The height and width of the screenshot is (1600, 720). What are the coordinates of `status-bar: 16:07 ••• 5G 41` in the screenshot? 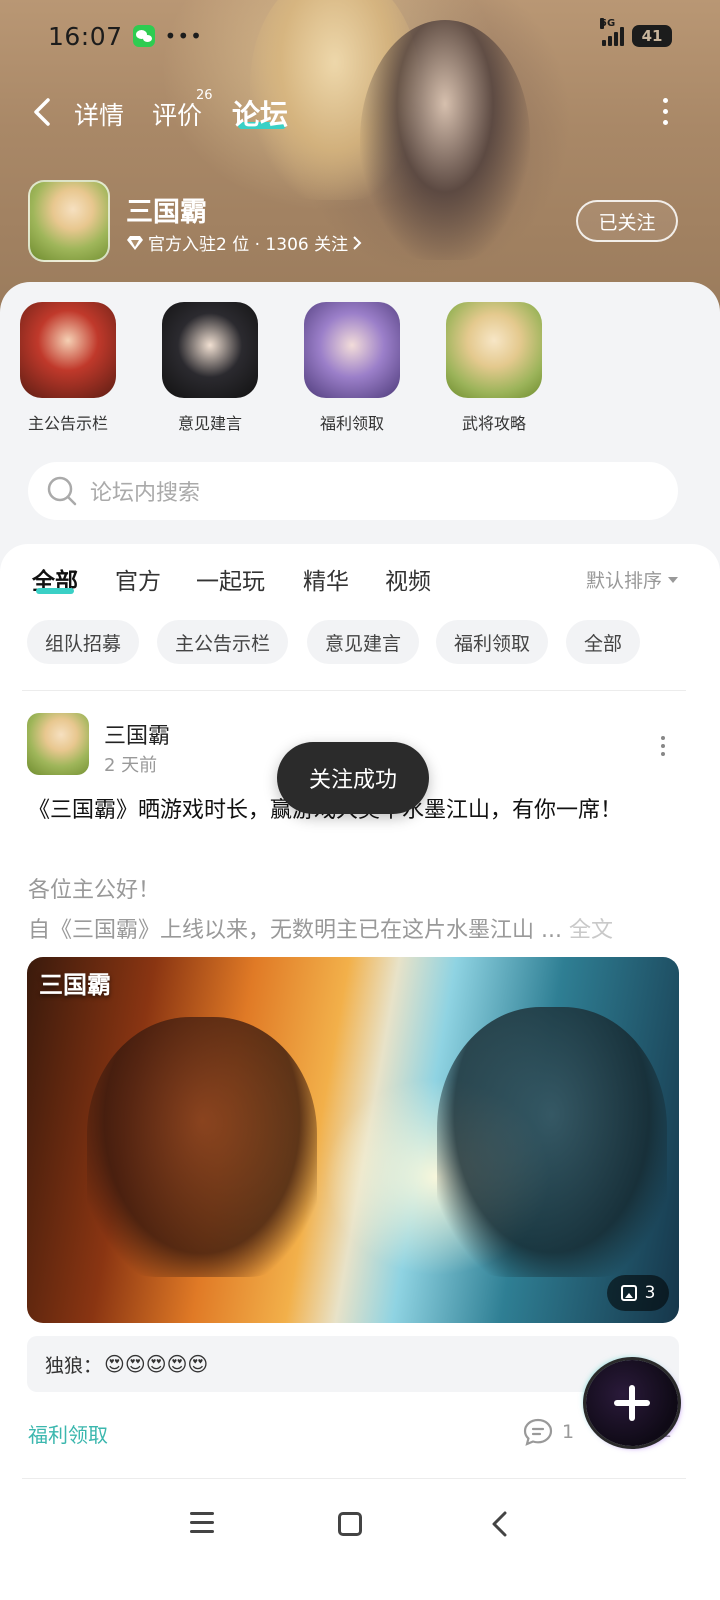 It's located at (360, 36).